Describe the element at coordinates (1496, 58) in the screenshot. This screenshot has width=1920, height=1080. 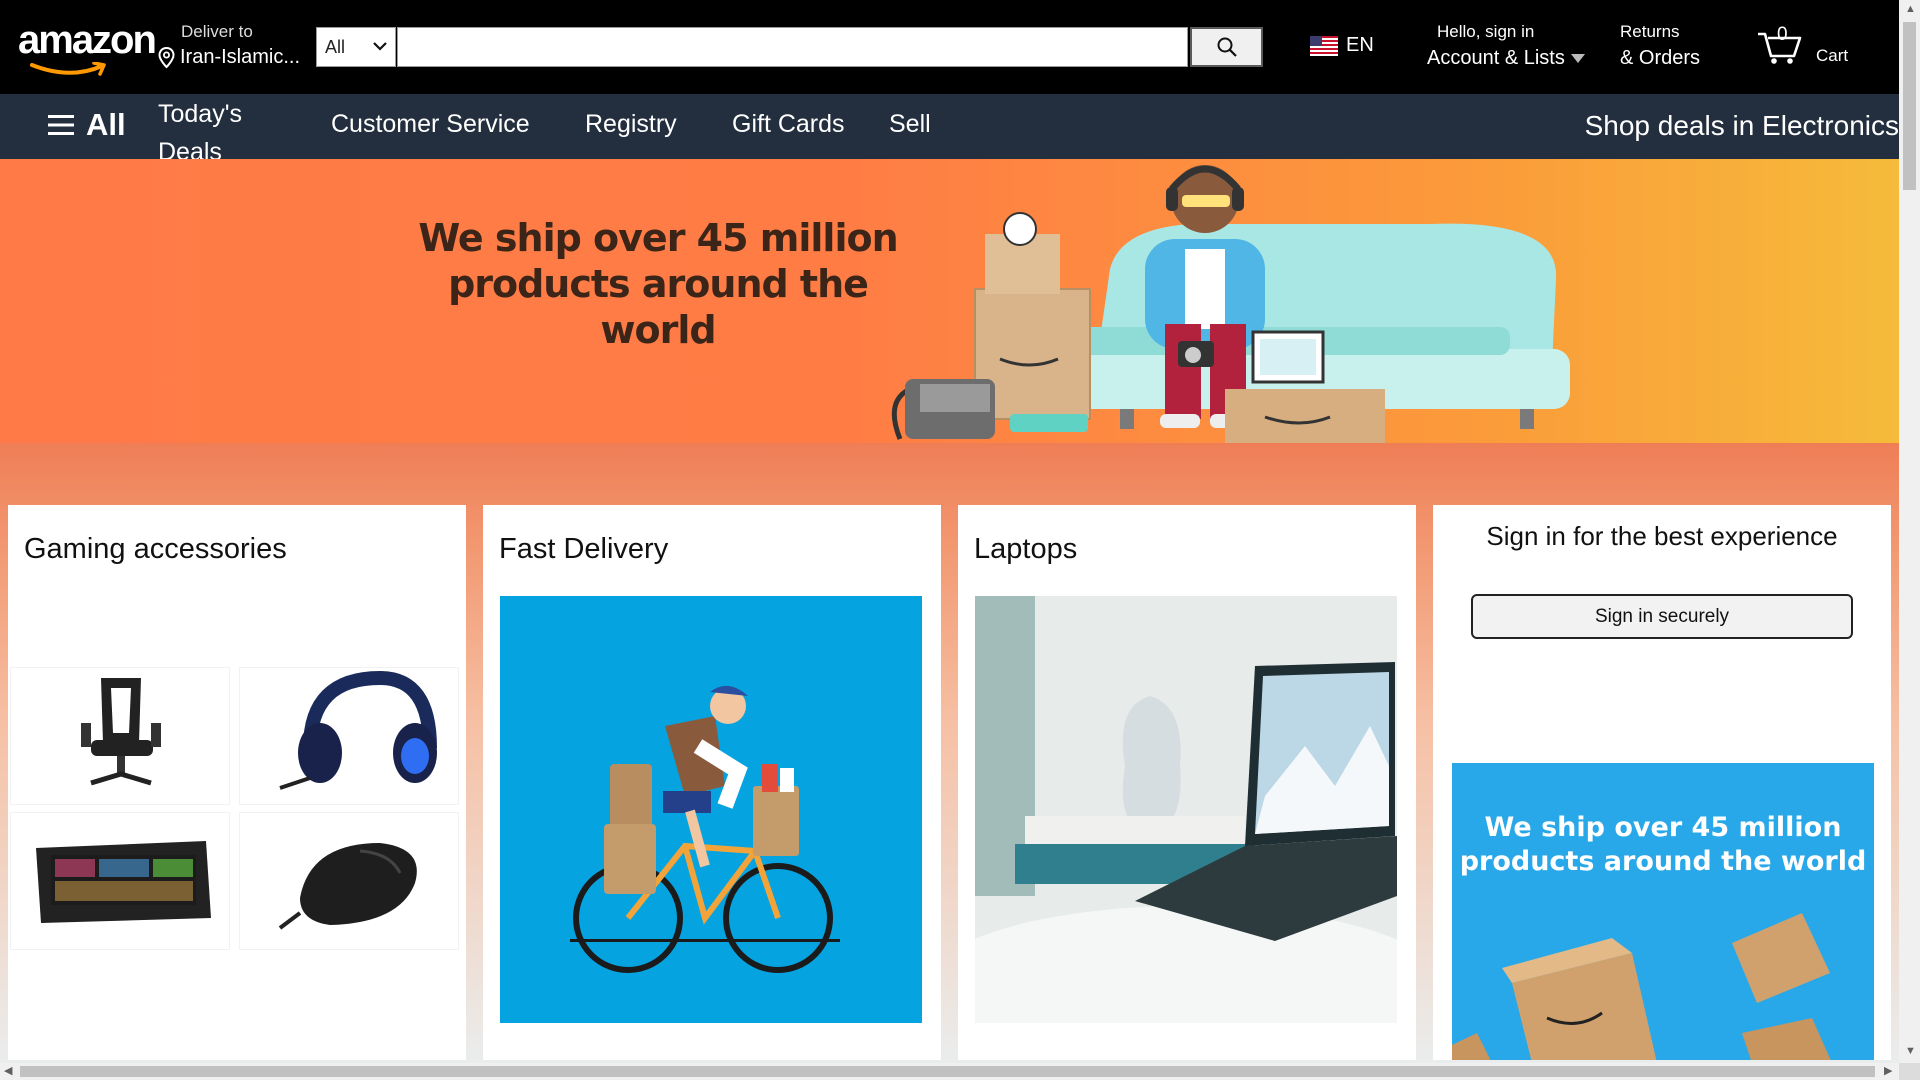
I see `account-label: Account & Lists` at that location.